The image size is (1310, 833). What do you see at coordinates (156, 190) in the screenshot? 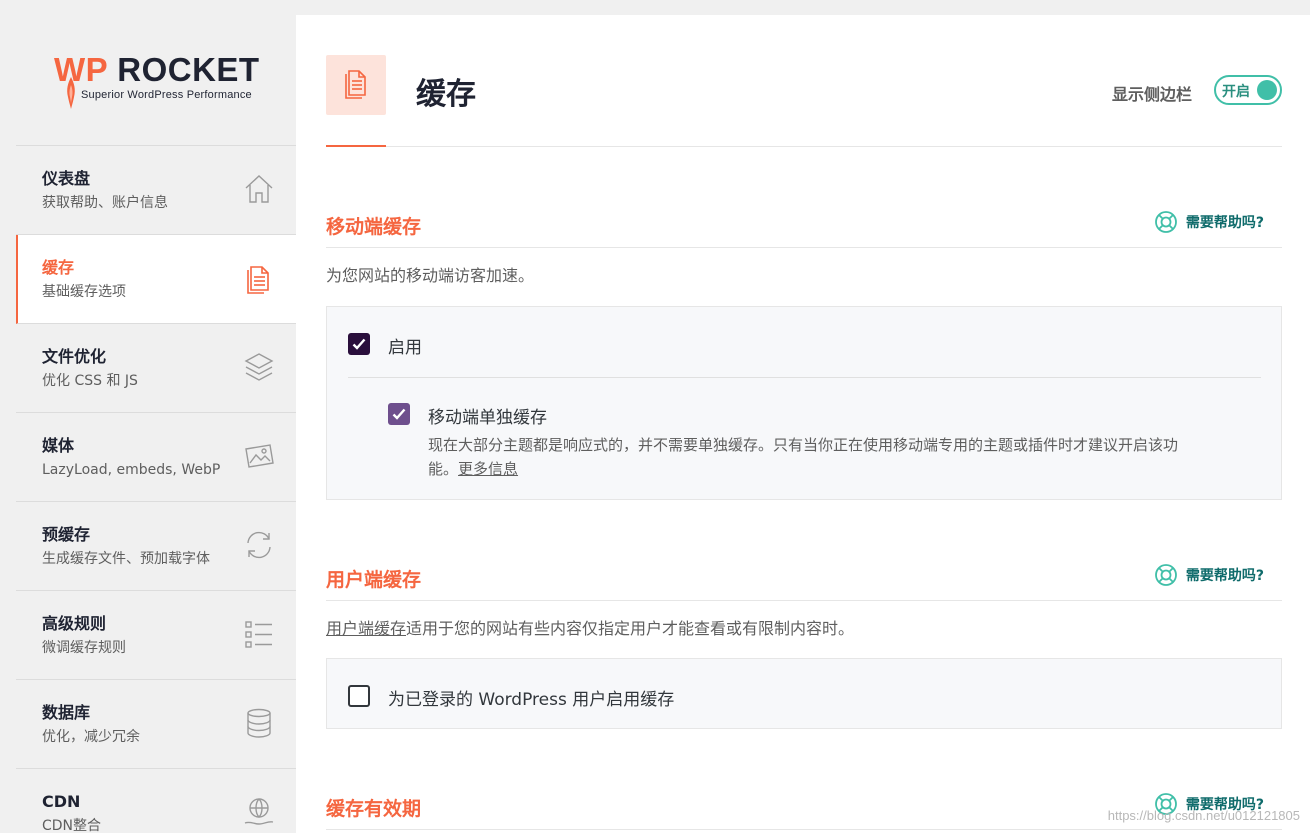
I see `sidebar-item-dashboard: 仪表盘 获取帮助、账户信息` at bounding box center [156, 190].